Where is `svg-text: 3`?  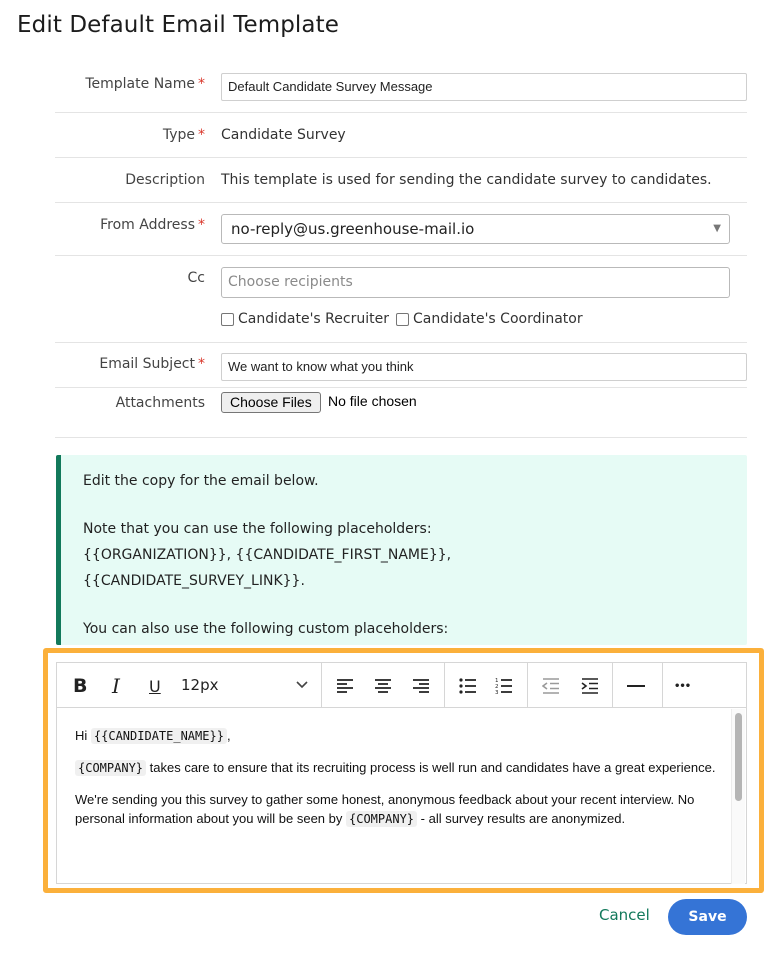
svg-text: 3 is located at coordinates (497, 692).